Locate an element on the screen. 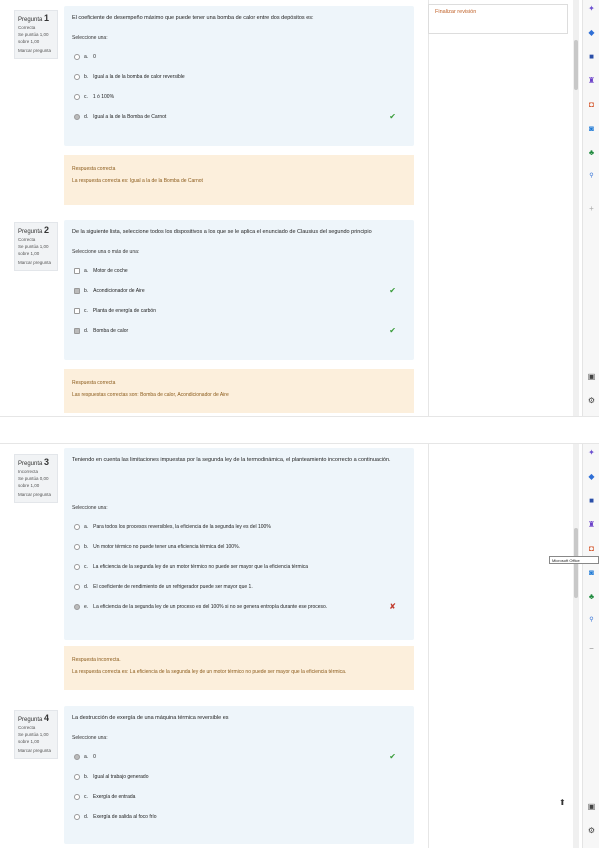  answer-option: b. Acondicionador de Aire ✔ is located at coordinates (239, 291).